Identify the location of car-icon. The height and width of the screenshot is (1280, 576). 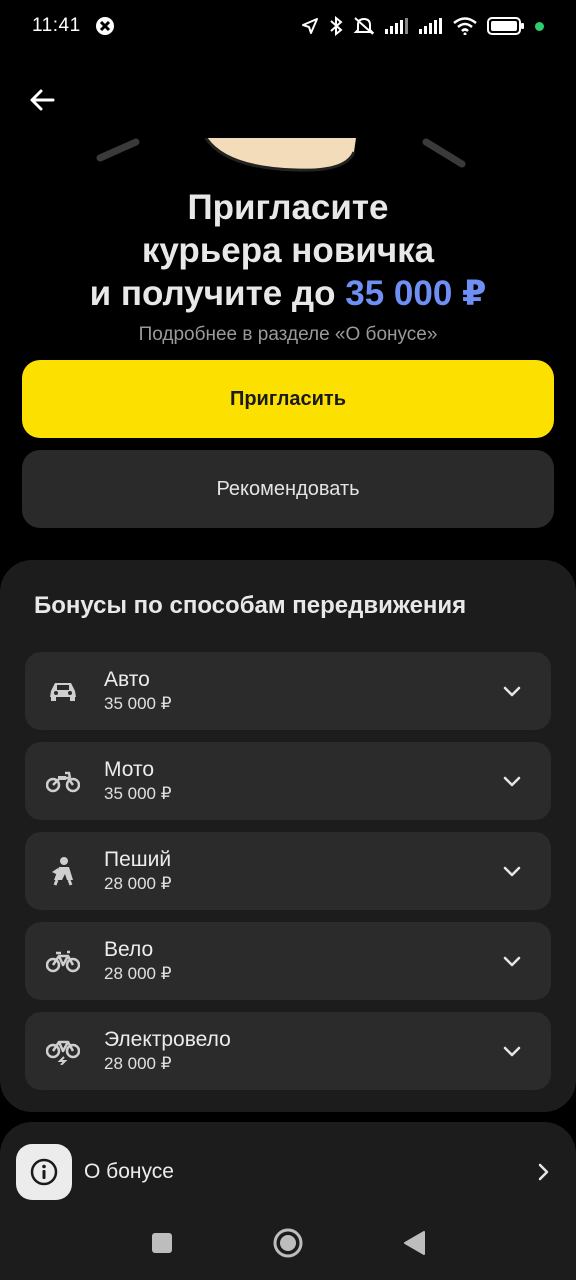
(63, 691).